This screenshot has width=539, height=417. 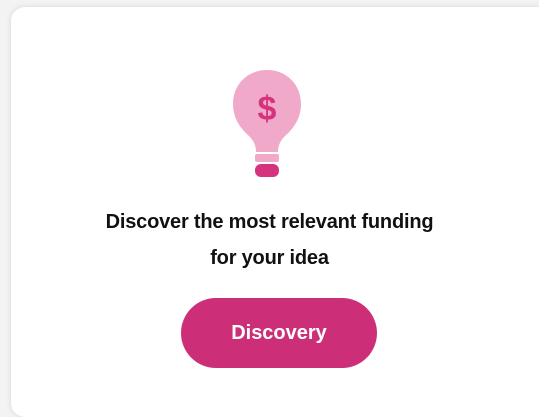 I want to click on discovery-button: Discovery, so click(x=279, y=333).